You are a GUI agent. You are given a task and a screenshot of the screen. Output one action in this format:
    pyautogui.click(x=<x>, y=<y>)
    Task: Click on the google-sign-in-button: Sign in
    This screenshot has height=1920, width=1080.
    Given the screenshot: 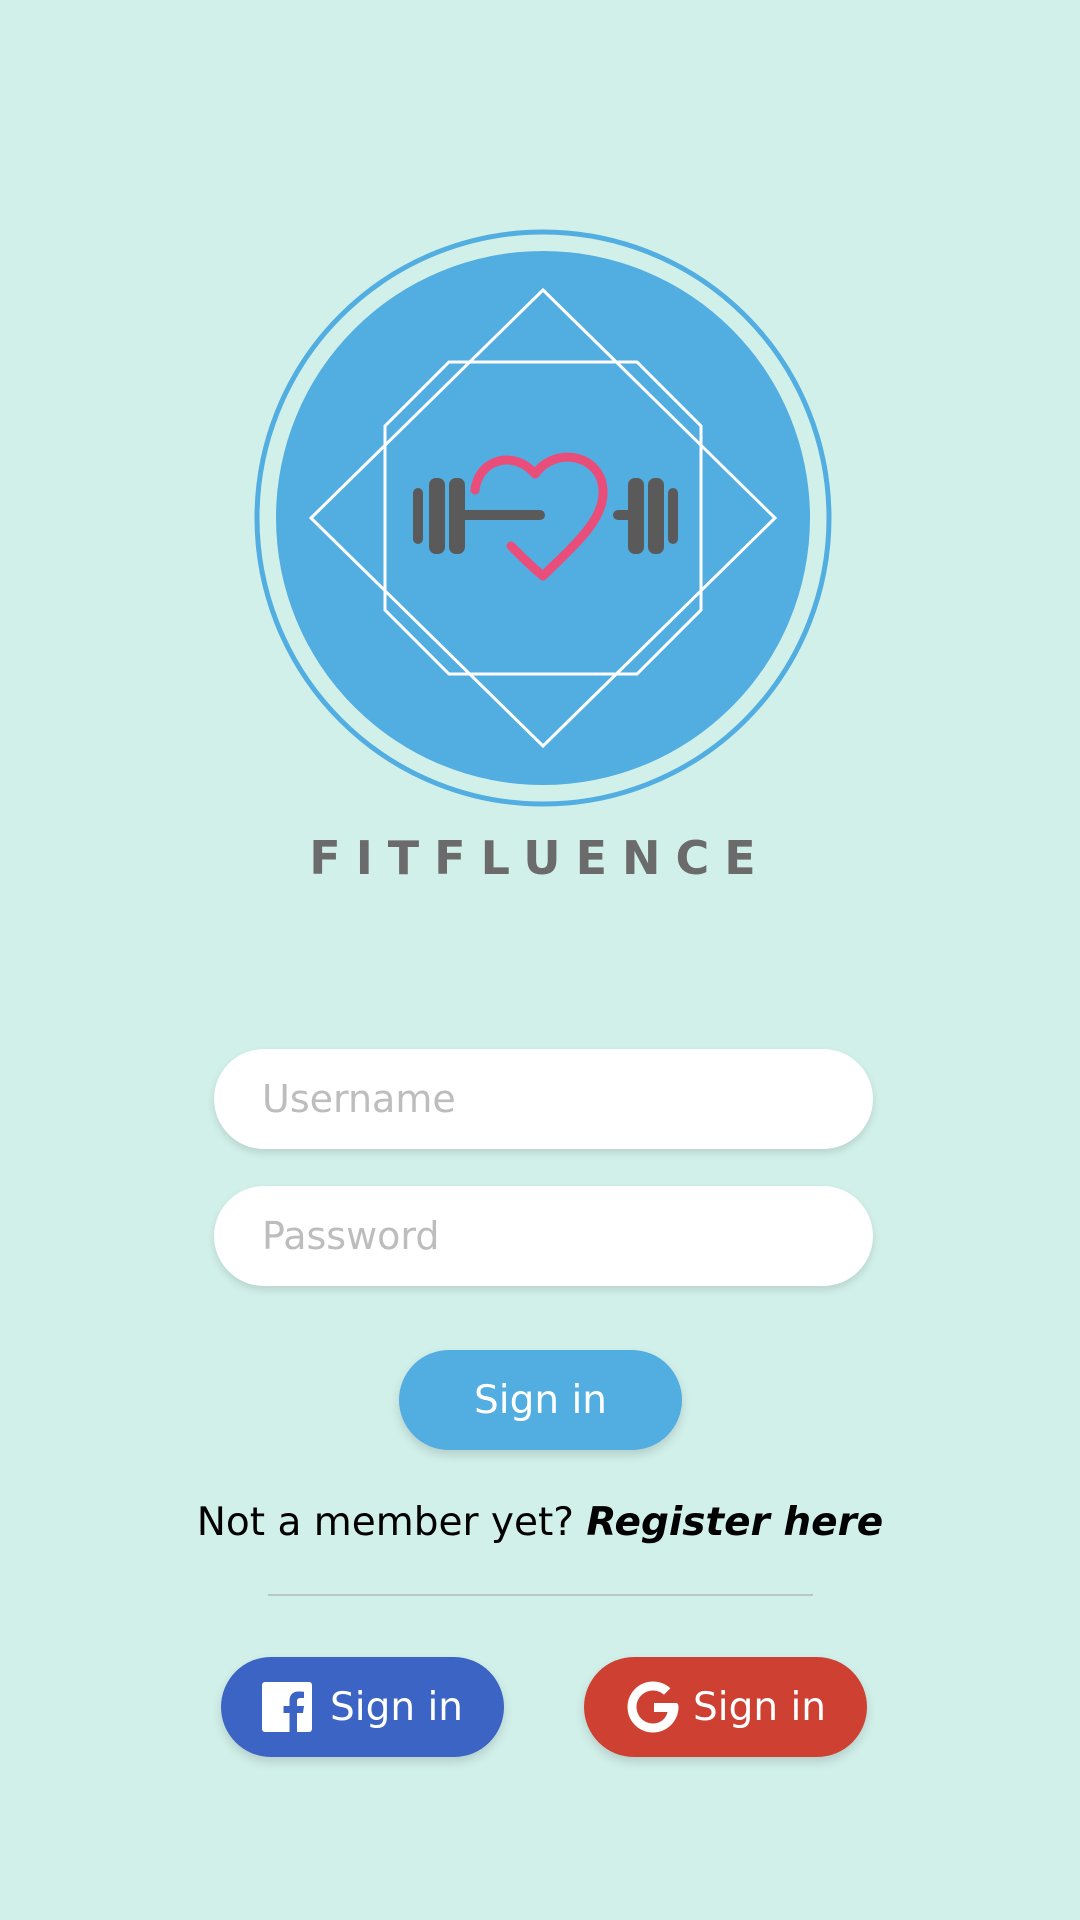 What is the action you would take?
    pyautogui.click(x=725, y=1707)
    